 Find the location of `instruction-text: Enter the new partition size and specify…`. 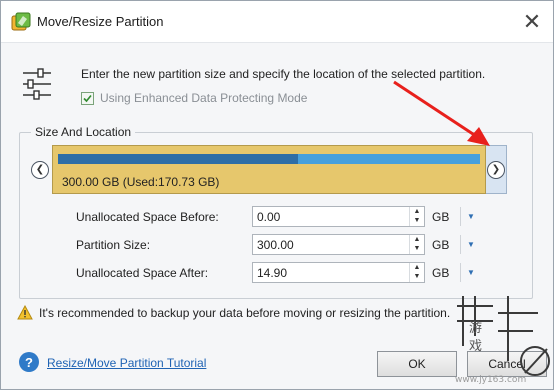

instruction-text: Enter the new partition size and specify… is located at coordinates (283, 74).